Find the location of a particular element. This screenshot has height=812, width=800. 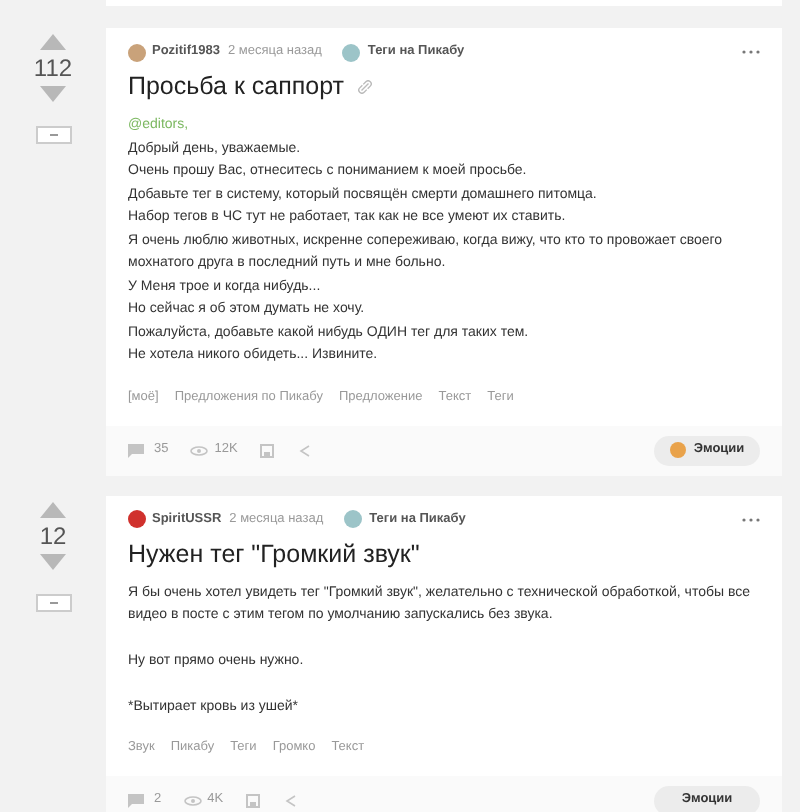

post-title: Просьба к саппорт is located at coordinates (236, 86).